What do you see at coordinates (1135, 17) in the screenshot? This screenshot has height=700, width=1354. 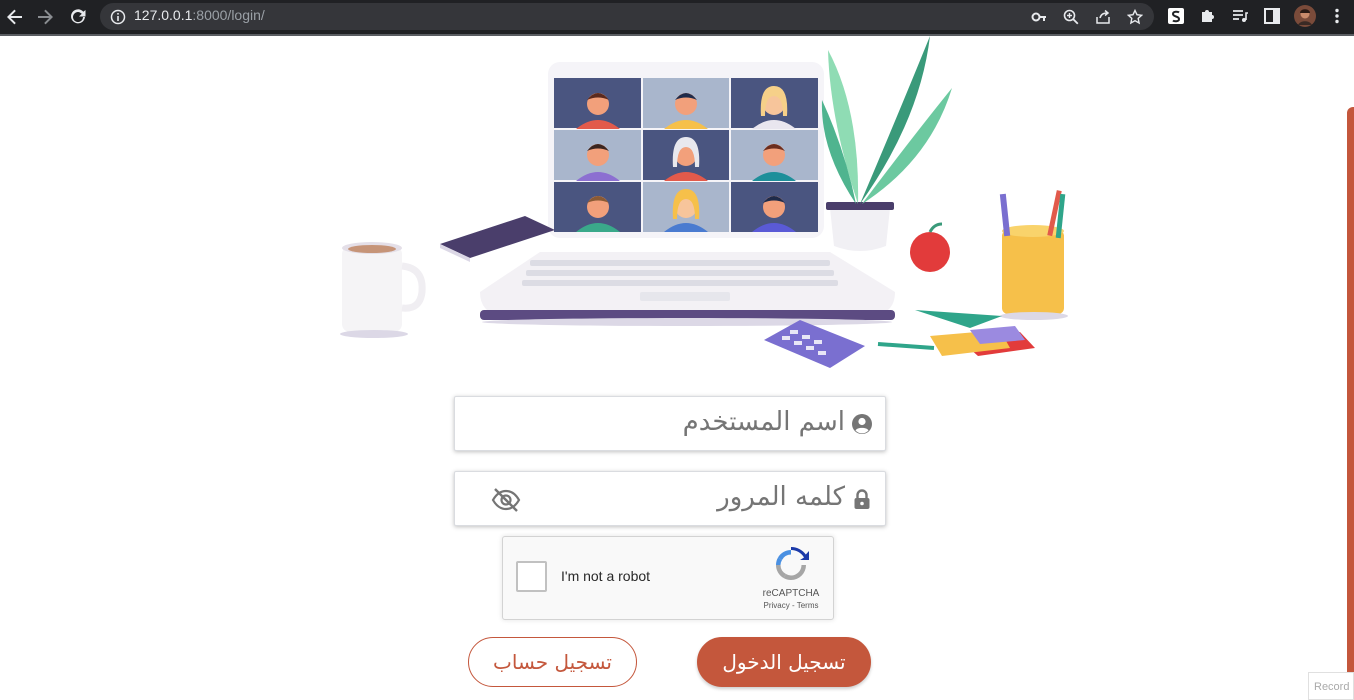 I see `bookmark-star-icon` at bounding box center [1135, 17].